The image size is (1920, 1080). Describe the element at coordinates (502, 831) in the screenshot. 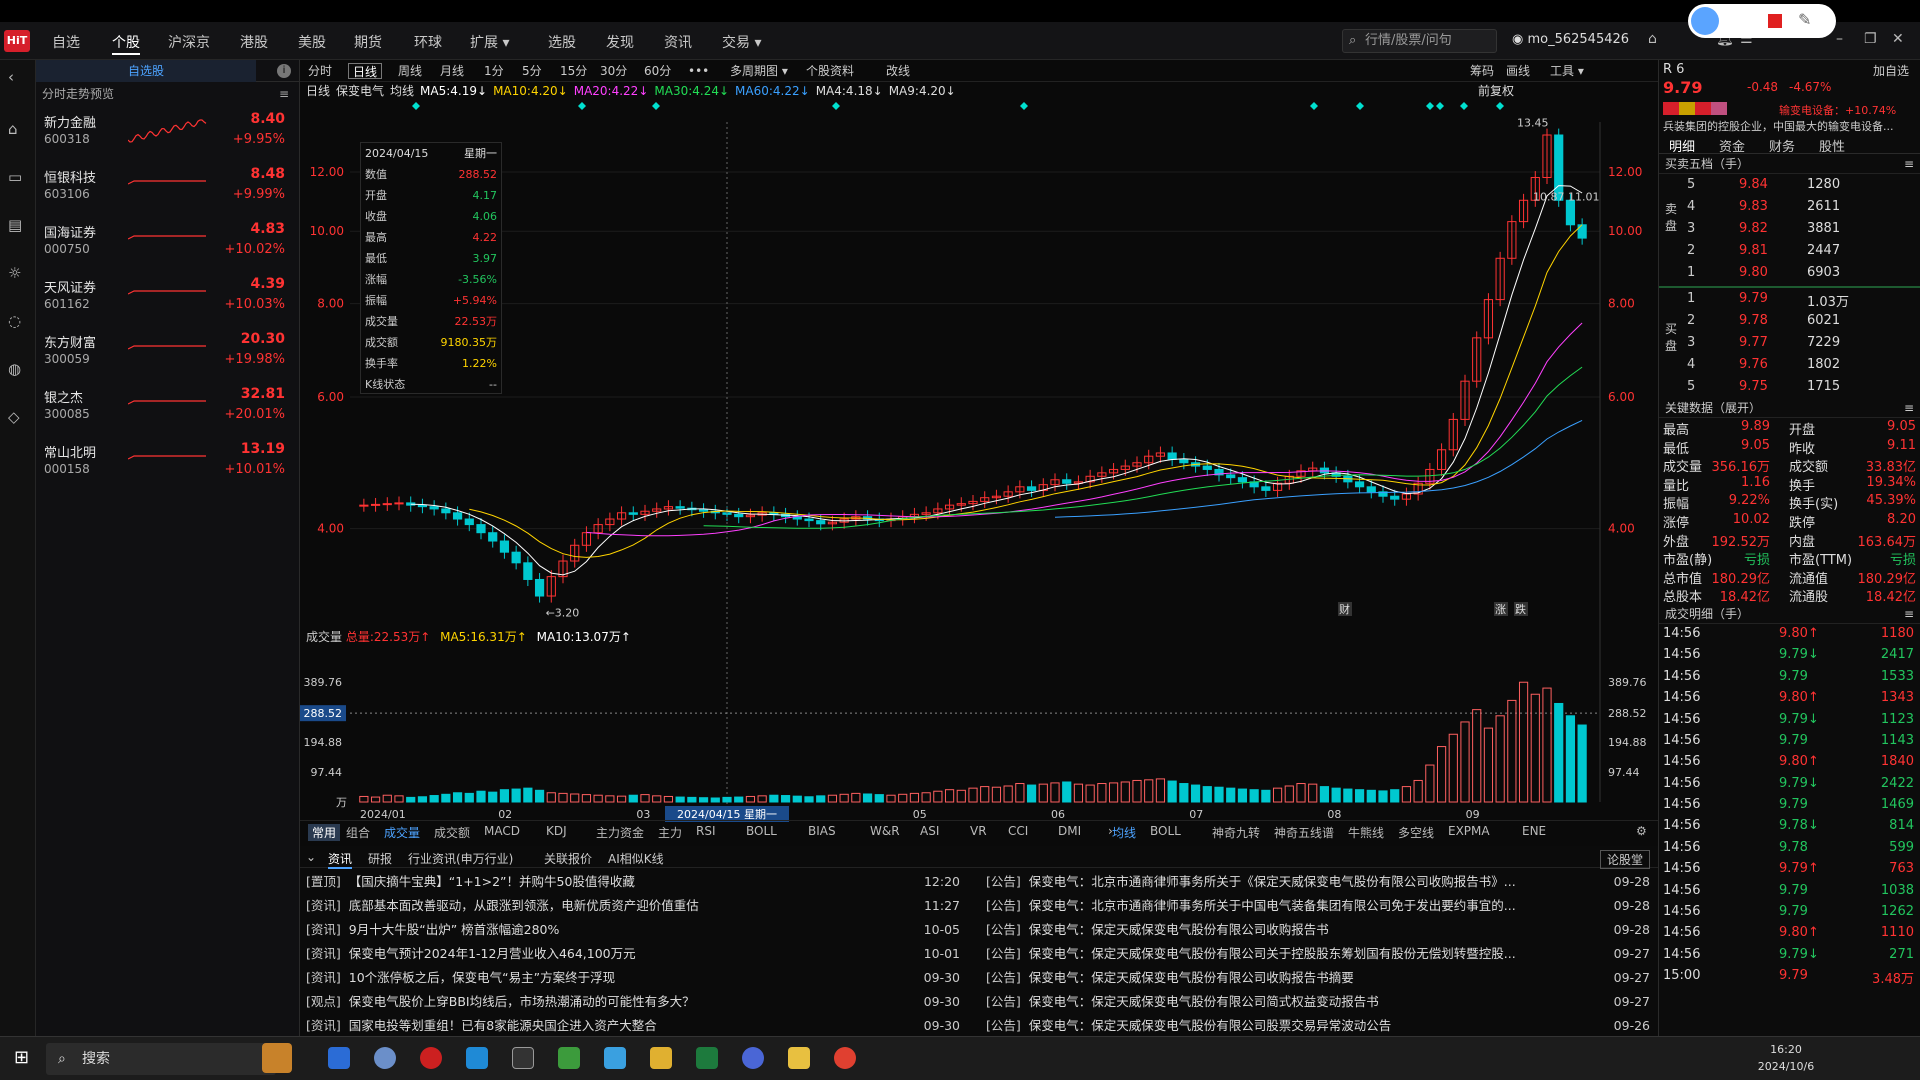

I see `indicator-tab: MACD` at that location.